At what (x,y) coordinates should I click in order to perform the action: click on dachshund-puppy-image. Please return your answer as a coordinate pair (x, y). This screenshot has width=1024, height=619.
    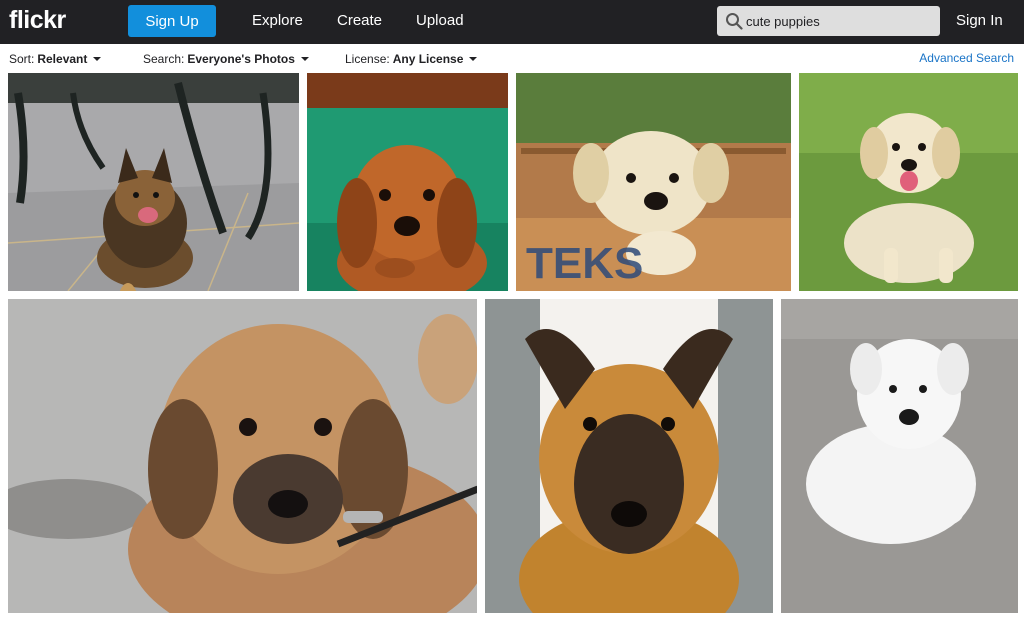
    Looking at the image, I should click on (407, 182).